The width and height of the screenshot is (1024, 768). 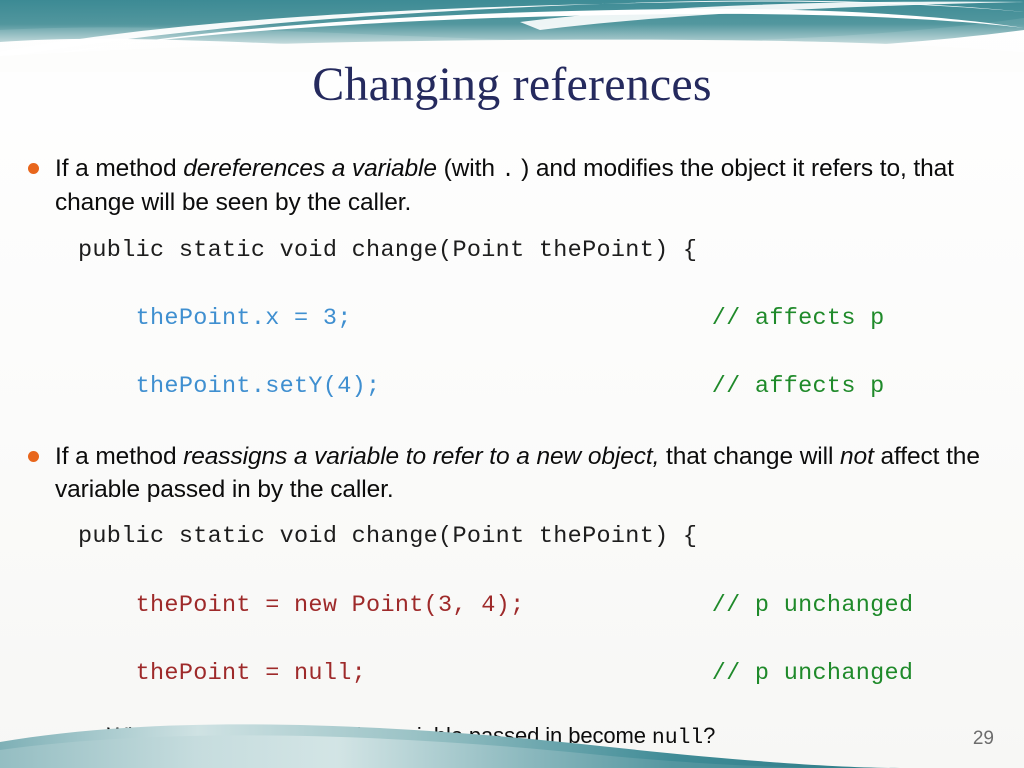 I want to click on plain-text: ?, so click(x=709, y=735).